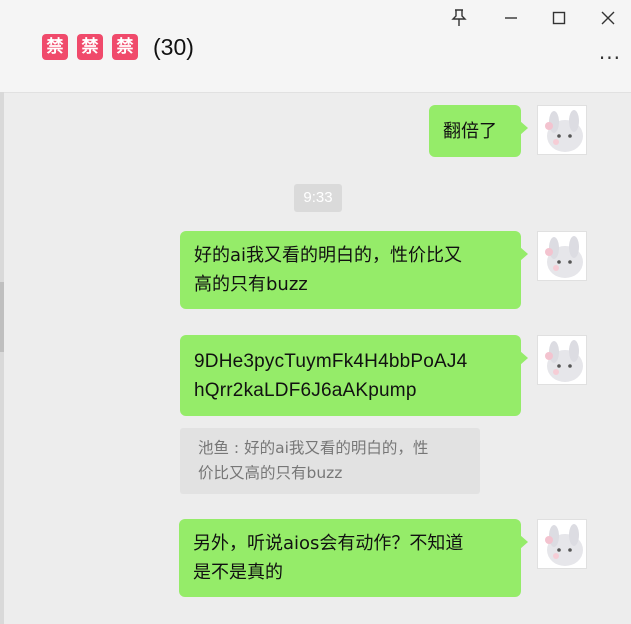  I want to click on maximize-icon, so click(559, 21).